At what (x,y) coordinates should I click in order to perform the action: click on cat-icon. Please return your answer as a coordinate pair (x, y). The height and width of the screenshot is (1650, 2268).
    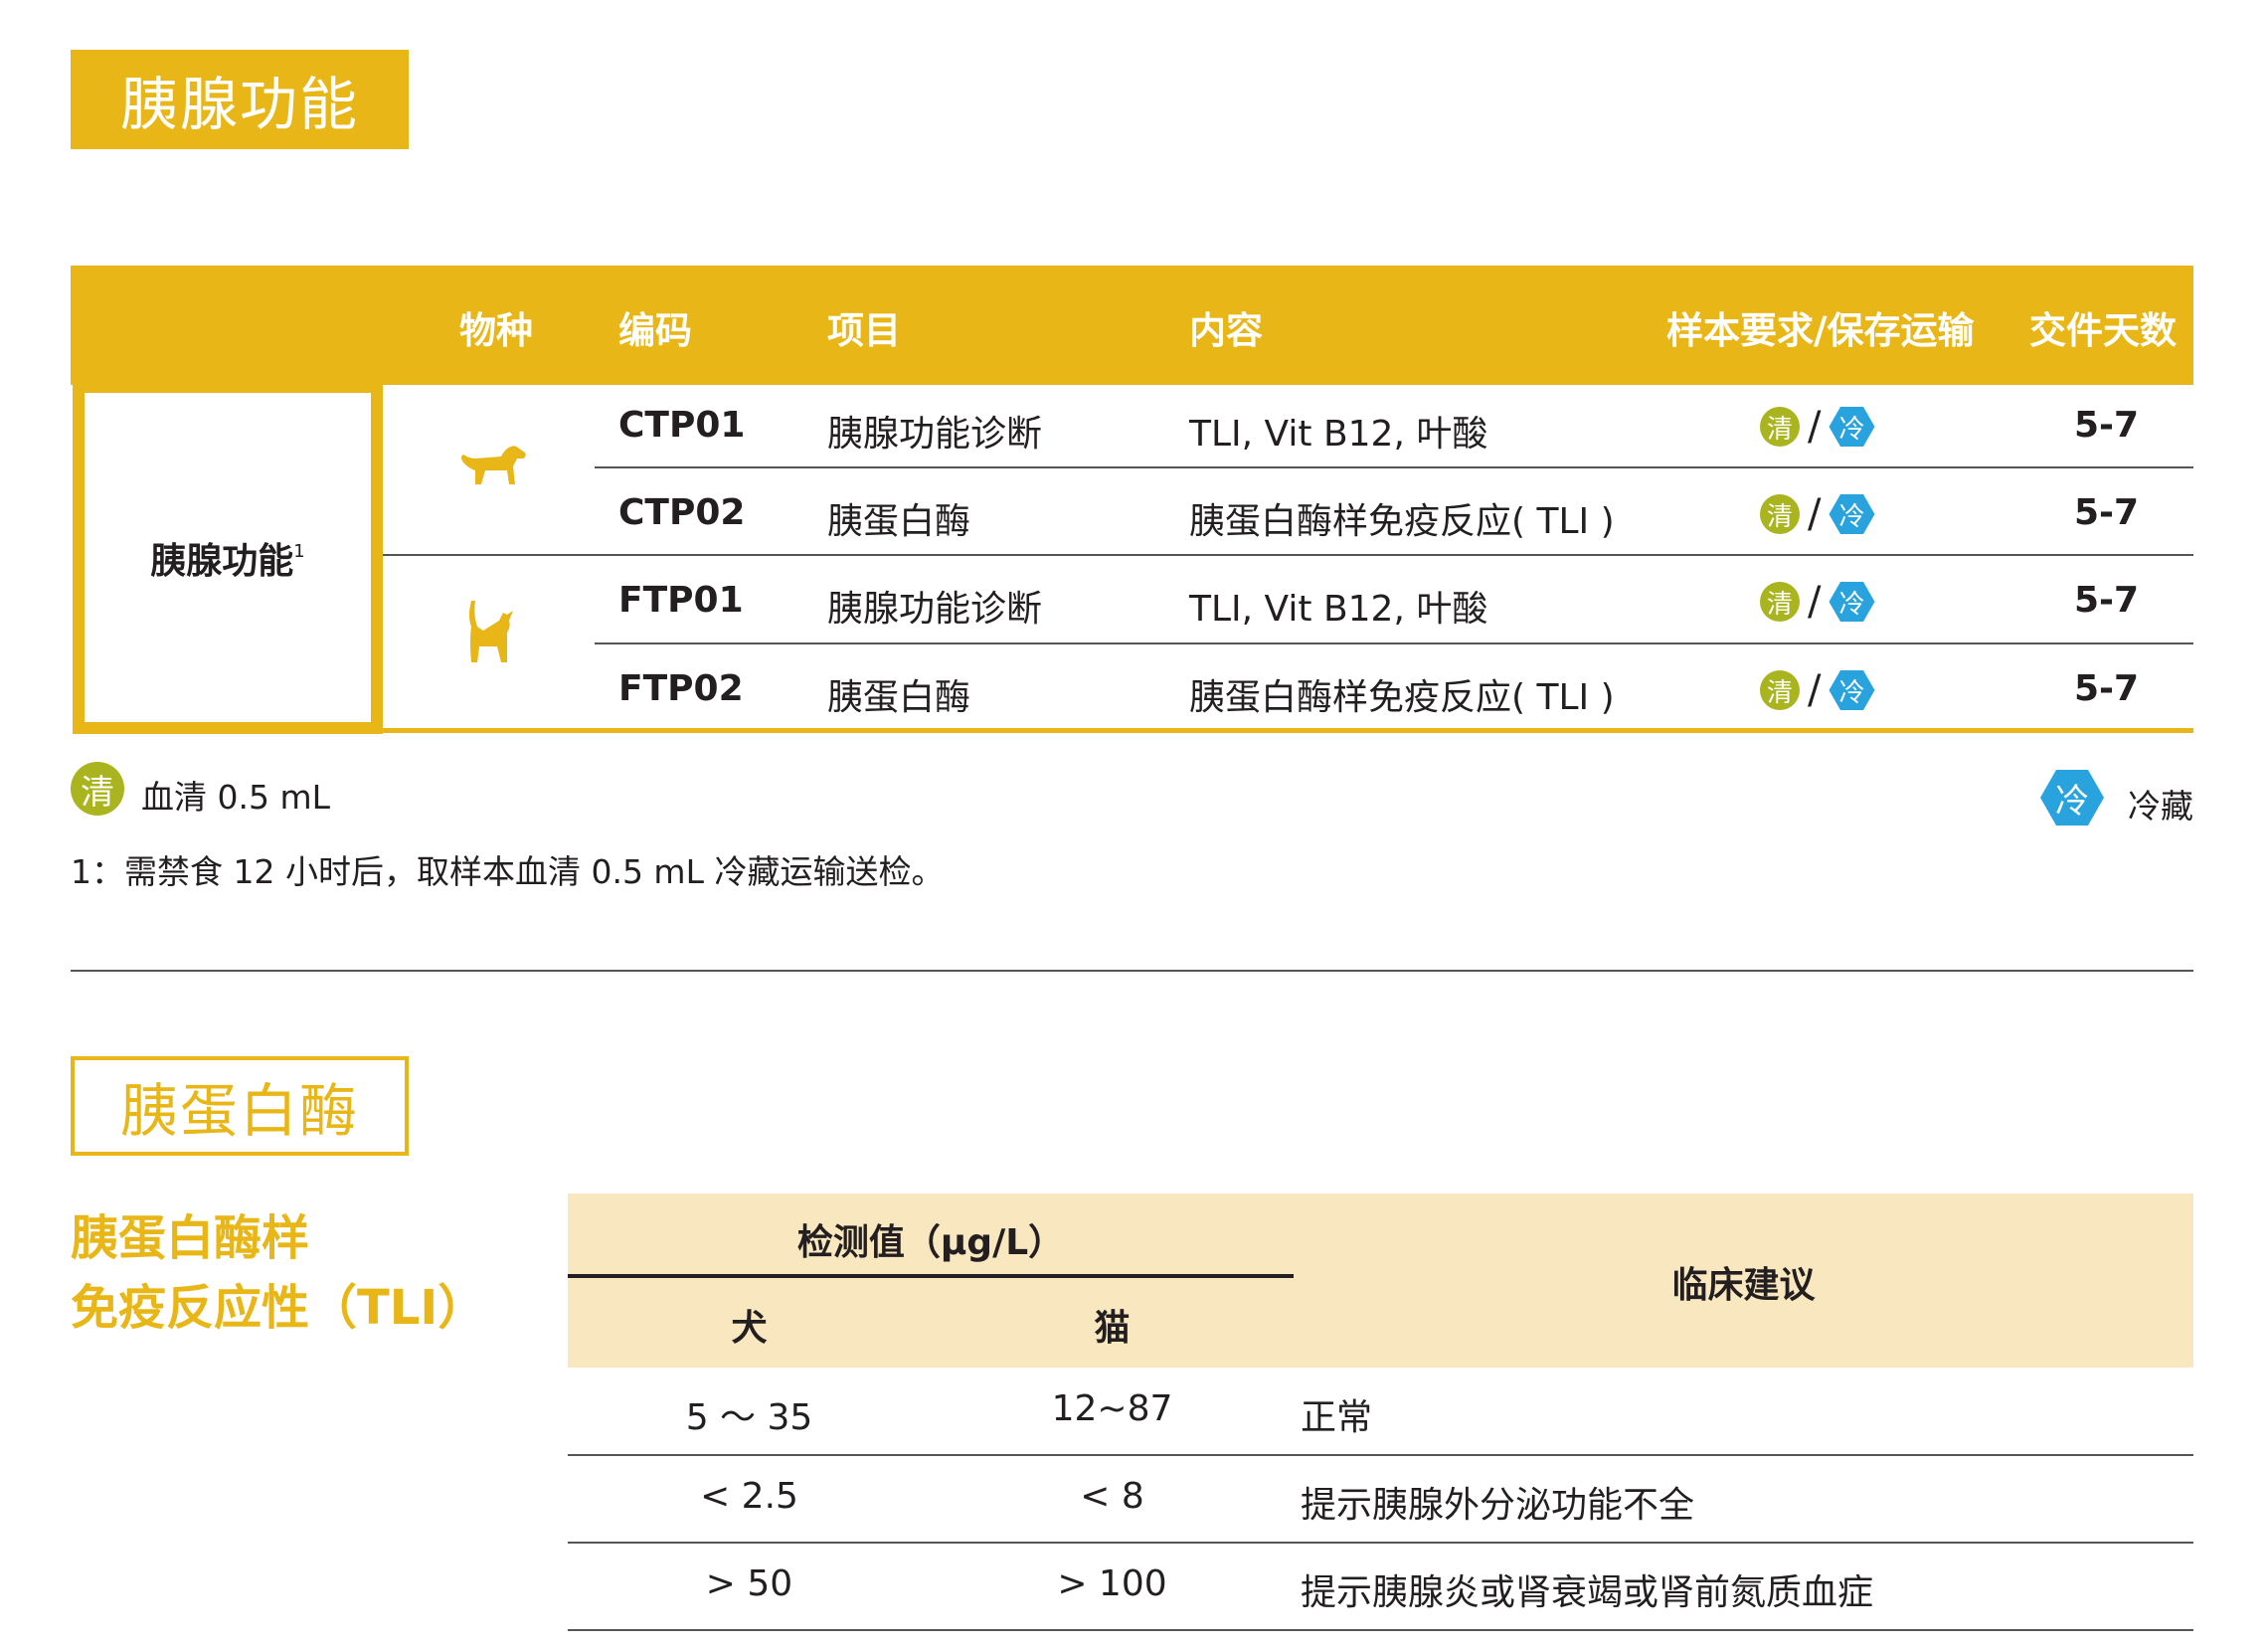
    Looking at the image, I should click on (491, 633).